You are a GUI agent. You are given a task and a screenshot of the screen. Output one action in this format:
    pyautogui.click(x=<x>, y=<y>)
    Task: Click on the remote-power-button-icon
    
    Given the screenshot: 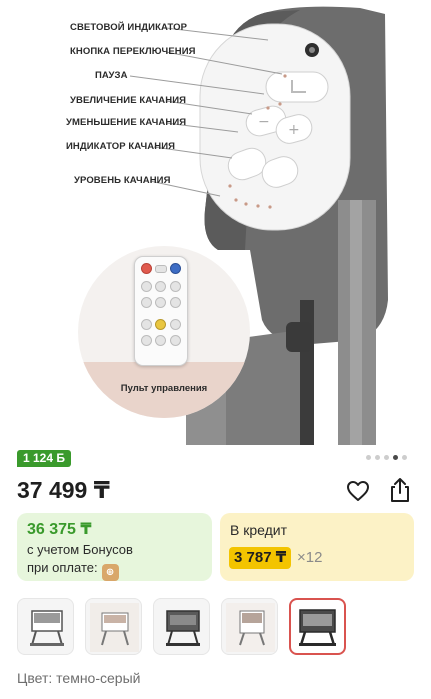 What is the action you would take?
    pyautogui.click(x=146, y=268)
    